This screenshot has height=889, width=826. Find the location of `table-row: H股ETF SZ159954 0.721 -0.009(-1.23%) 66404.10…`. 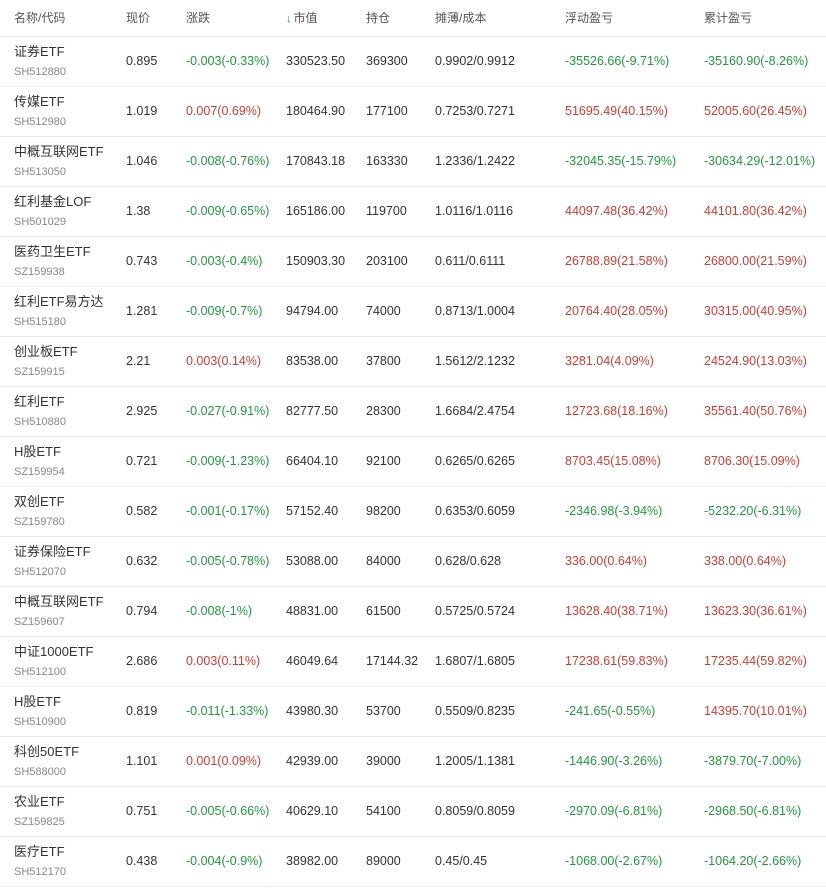

table-row: H股ETF SZ159954 0.721 -0.009(-1.23%) 66404.10… is located at coordinates (413, 462).